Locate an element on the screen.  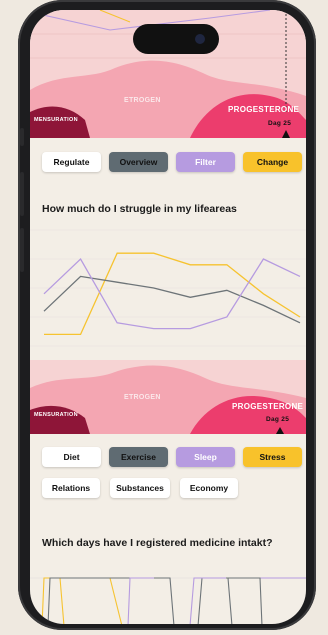
relations-button: Relations is located at coordinates (71, 488).